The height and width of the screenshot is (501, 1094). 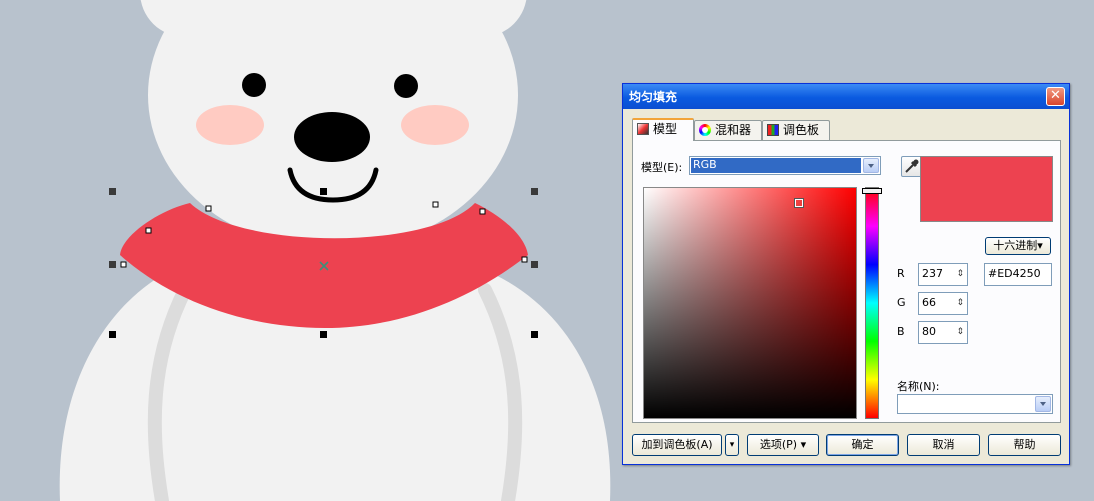 What do you see at coordinates (943, 445) in the screenshot?
I see `cancel-button: 取消` at bounding box center [943, 445].